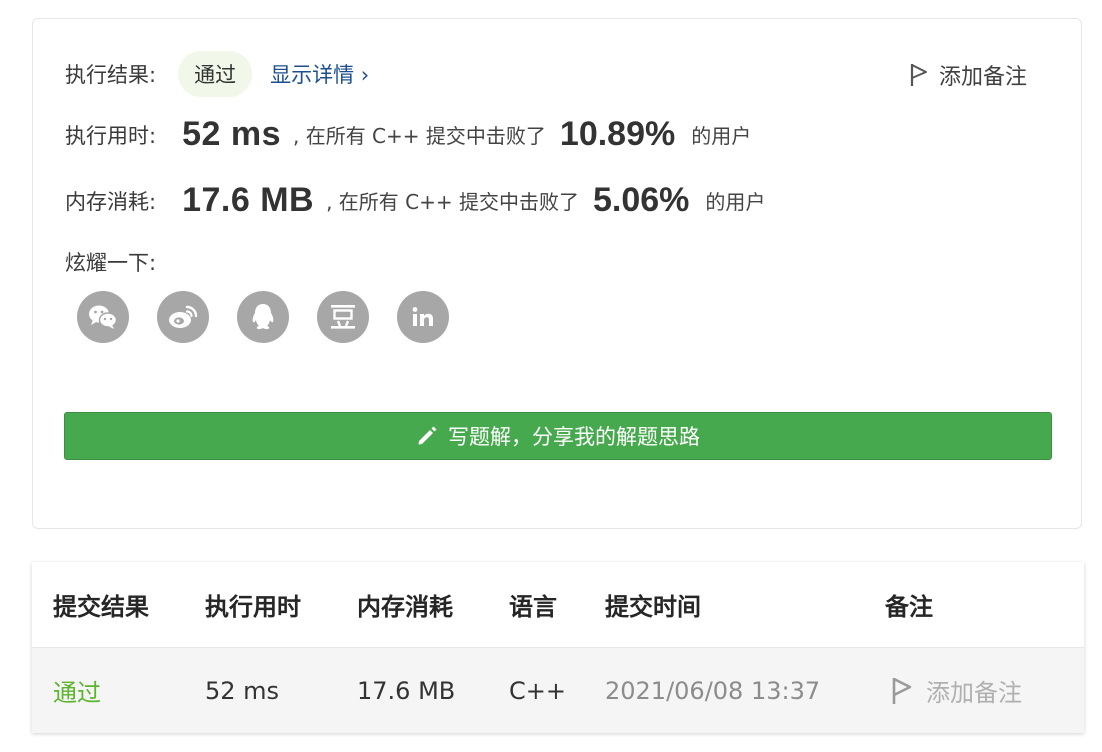 The width and height of the screenshot is (1102, 752). Describe the element at coordinates (974, 693) in the screenshot. I see `row-add-note-label: 添加备注` at that location.